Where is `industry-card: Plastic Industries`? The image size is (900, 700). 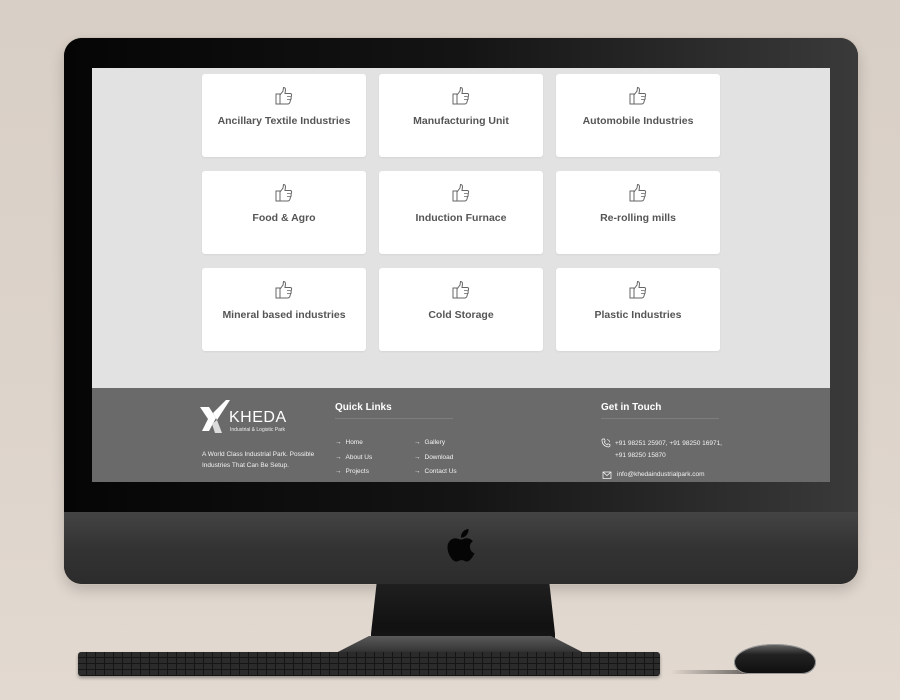 industry-card: Plastic Industries is located at coordinates (638, 309).